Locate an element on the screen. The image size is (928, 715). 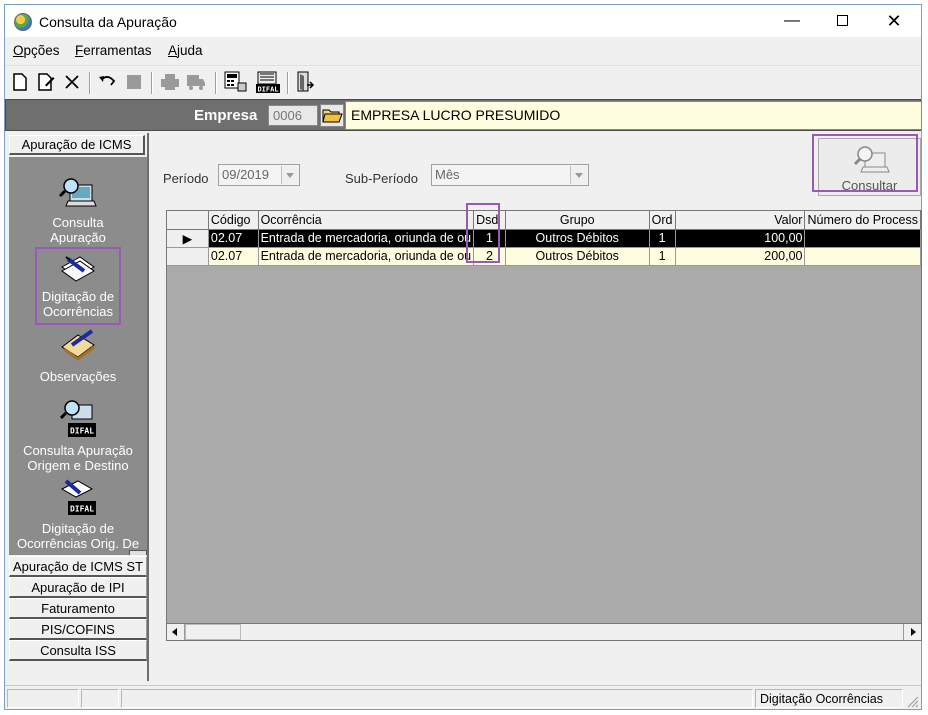
sidebar-tab-pis-cofins: PIS/COFINS is located at coordinates (78, 629).